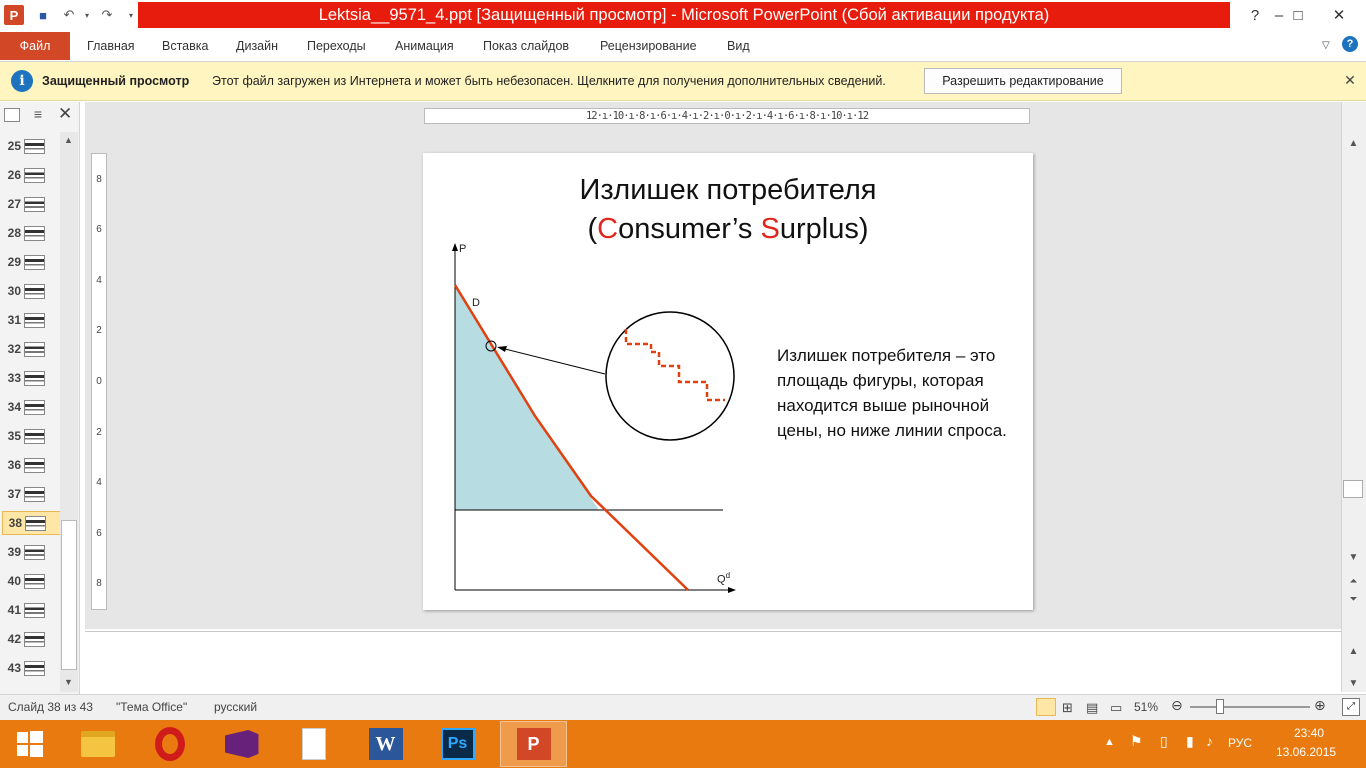 The image size is (1366, 768). I want to click on slide-sorter-icon: ⊞, so click(1067, 708).